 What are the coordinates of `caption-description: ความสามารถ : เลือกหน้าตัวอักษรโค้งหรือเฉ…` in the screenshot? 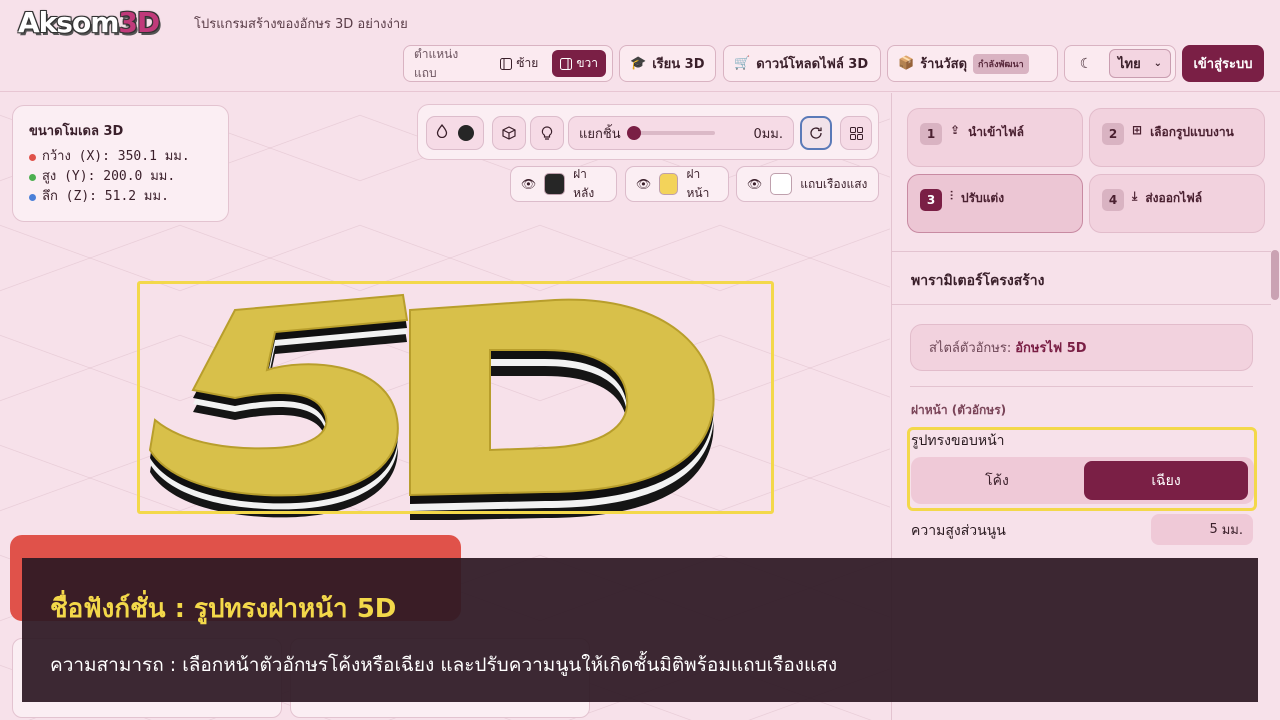 It's located at (444, 665).